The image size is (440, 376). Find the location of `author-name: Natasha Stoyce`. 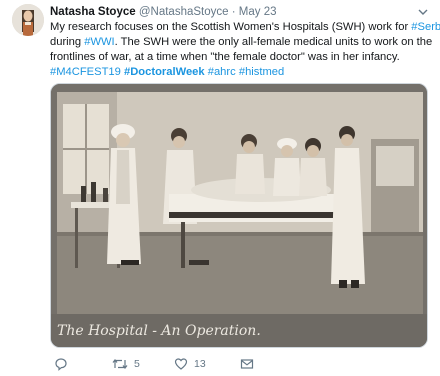

author-name: Natasha Stoyce is located at coordinates (93, 12).